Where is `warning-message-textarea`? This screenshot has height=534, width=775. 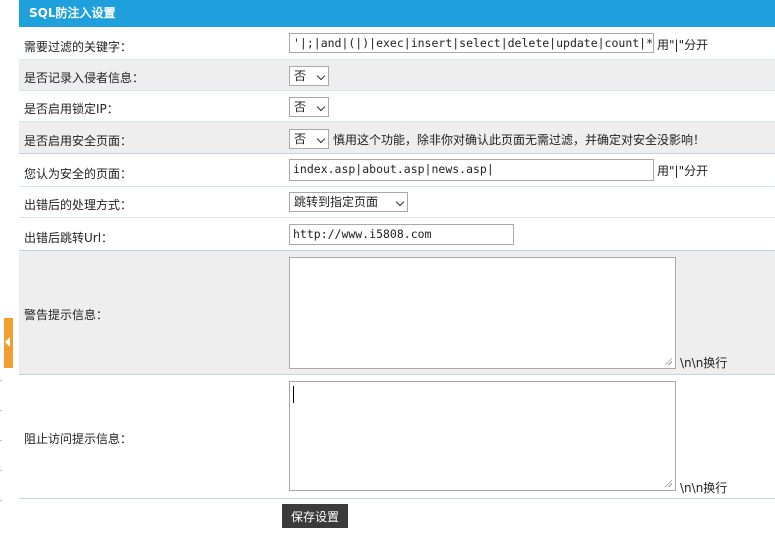 warning-message-textarea is located at coordinates (482, 313).